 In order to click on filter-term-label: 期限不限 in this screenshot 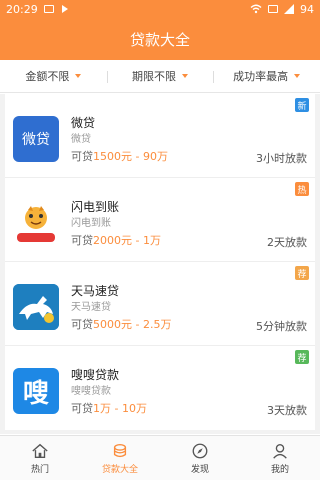, I will do `click(154, 76)`.